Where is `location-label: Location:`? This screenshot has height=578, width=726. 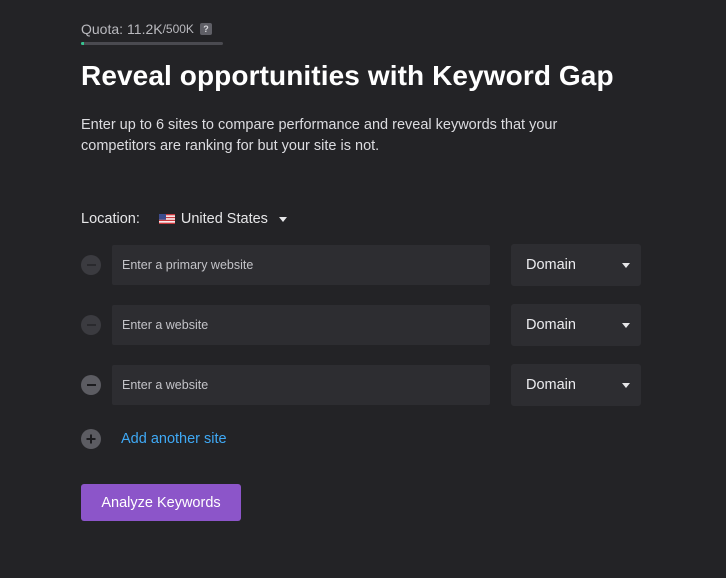 location-label: Location: is located at coordinates (110, 219).